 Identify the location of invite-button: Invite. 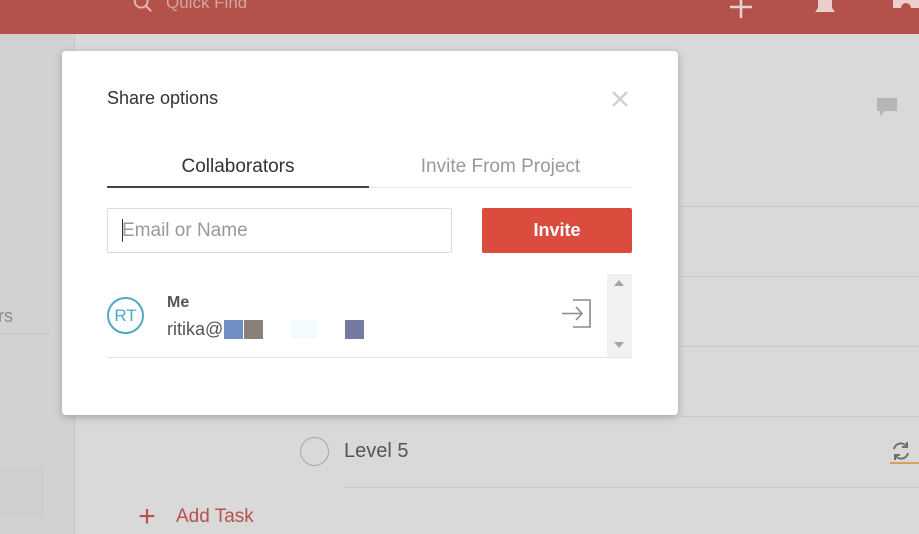
(557, 230).